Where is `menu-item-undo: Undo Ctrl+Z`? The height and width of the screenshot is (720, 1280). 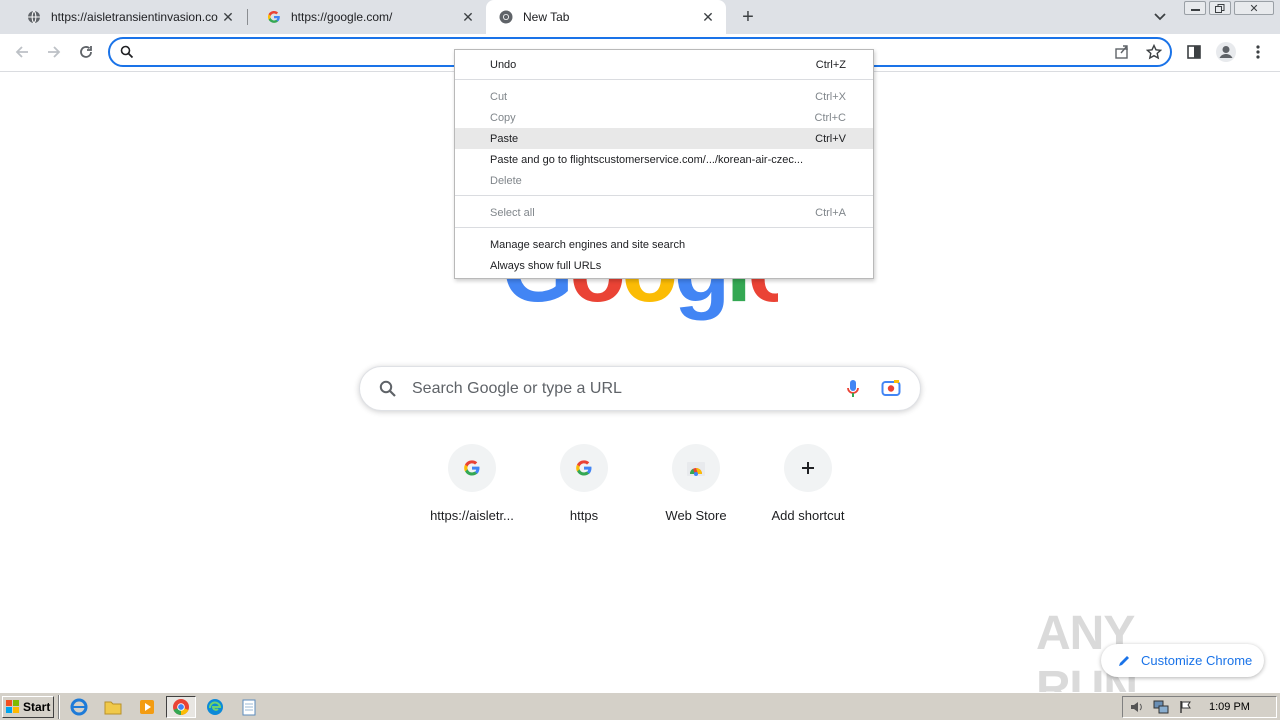
menu-item-undo: Undo Ctrl+Z is located at coordinates (664, 64).